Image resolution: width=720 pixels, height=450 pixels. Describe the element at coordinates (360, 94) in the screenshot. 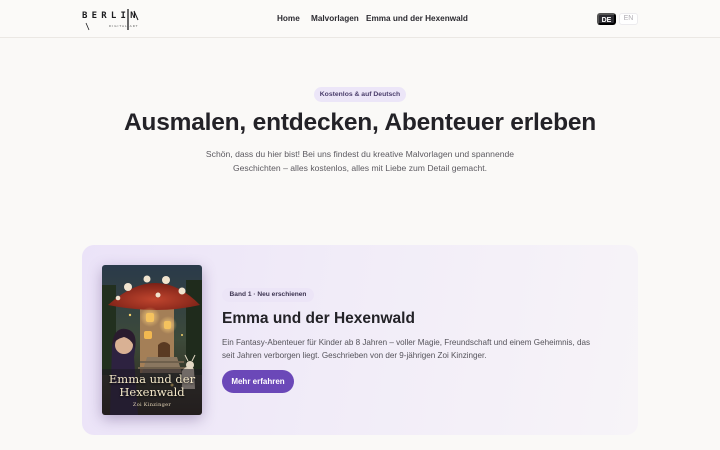

I see `free-german-badge: Kostenlos & auf Deutsch` at that location.